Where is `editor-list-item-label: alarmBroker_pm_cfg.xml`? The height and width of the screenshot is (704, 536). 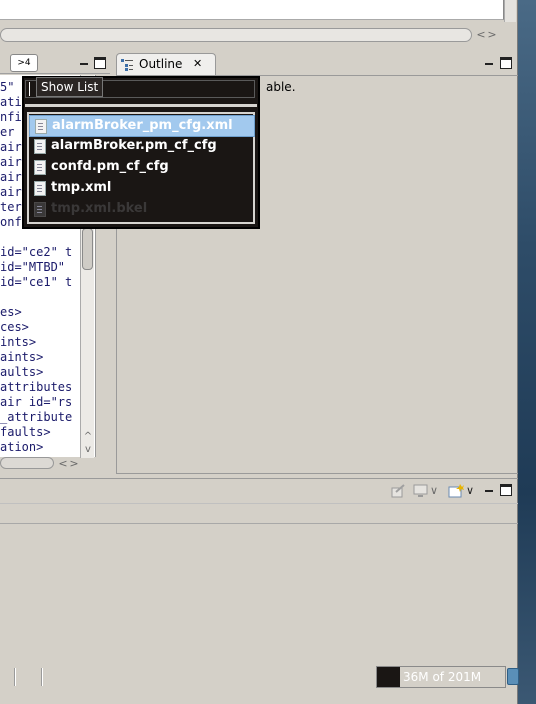 editor-list-item-label: alarmBroker_pm_cfg.xml is located at coordinates (142, 125).